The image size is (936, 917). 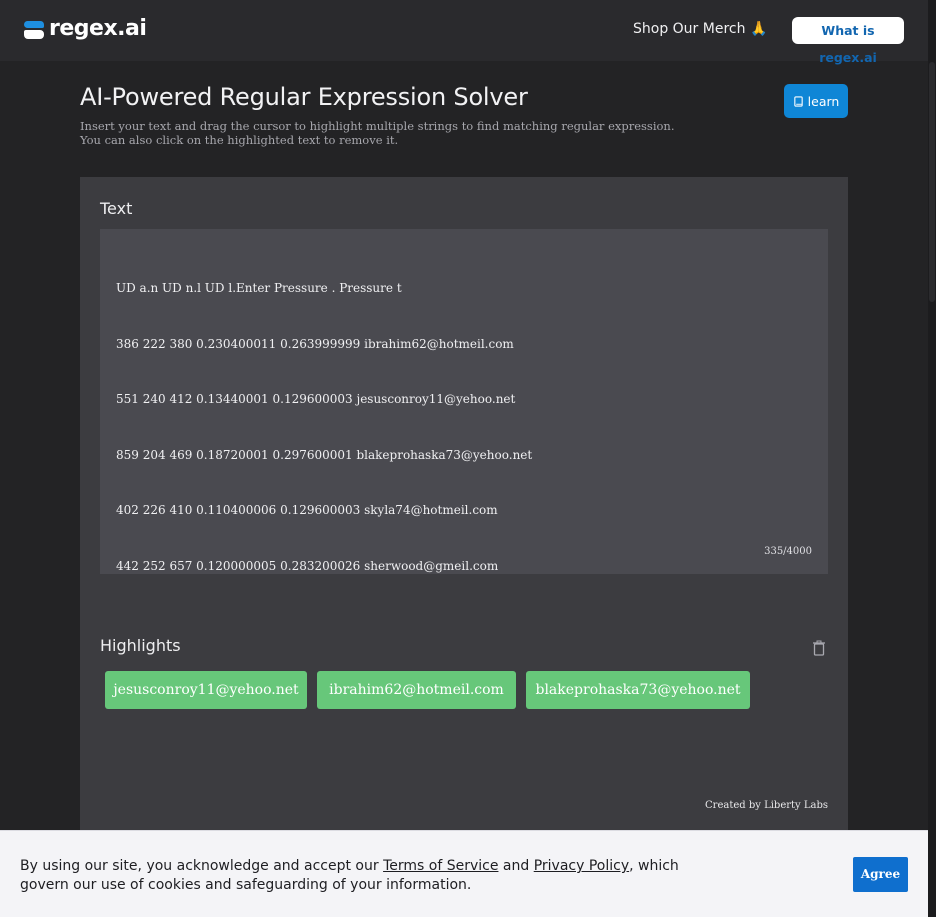 What do you see at coordinates (932, 182) in the screenshot?
I see `scrollbar-thumb` at bounding box center [932, 182].